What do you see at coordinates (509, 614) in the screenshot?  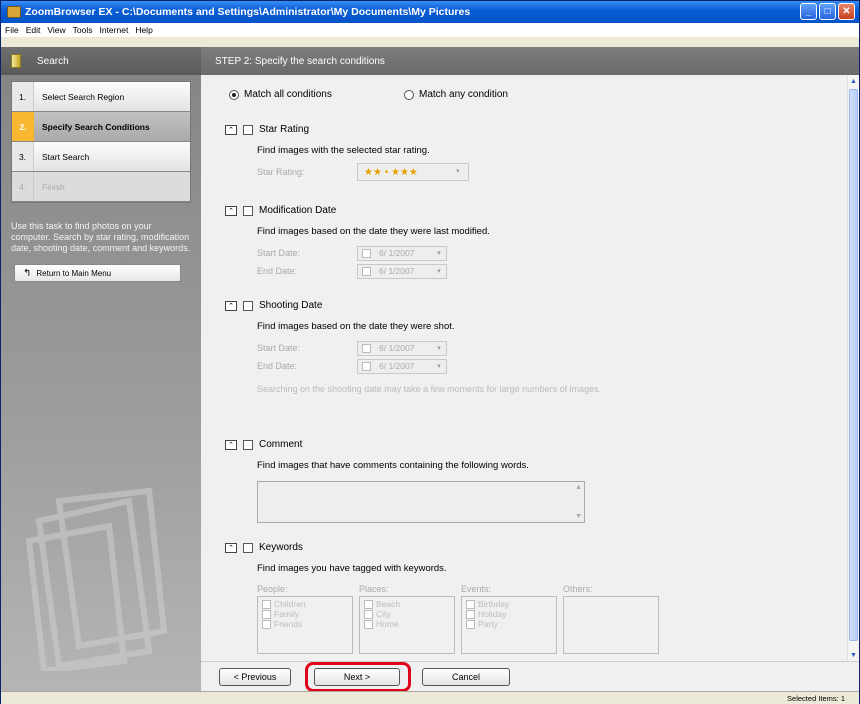 I see `keyword-item: Holiday` at bounding box center [509, 614].